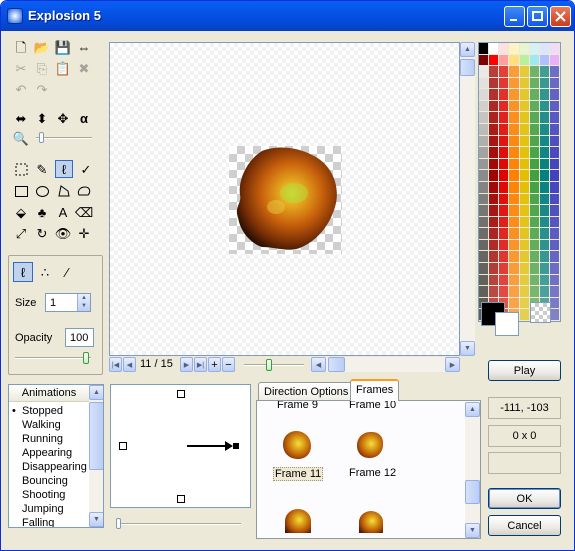  I want to click on direction-speed-thumb, so click(118, 523).